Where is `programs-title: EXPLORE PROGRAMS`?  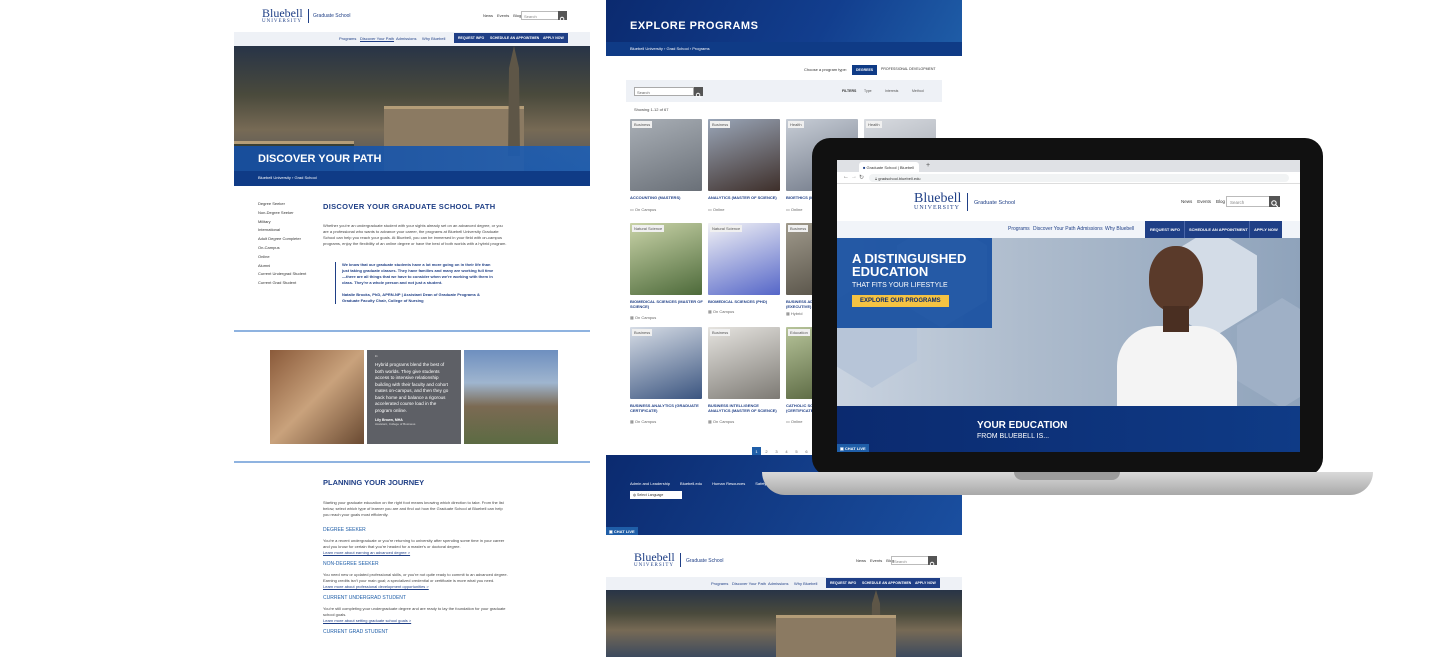
programs-title: EXPLORE PROGRAMS is located at coordinates (694, 26).